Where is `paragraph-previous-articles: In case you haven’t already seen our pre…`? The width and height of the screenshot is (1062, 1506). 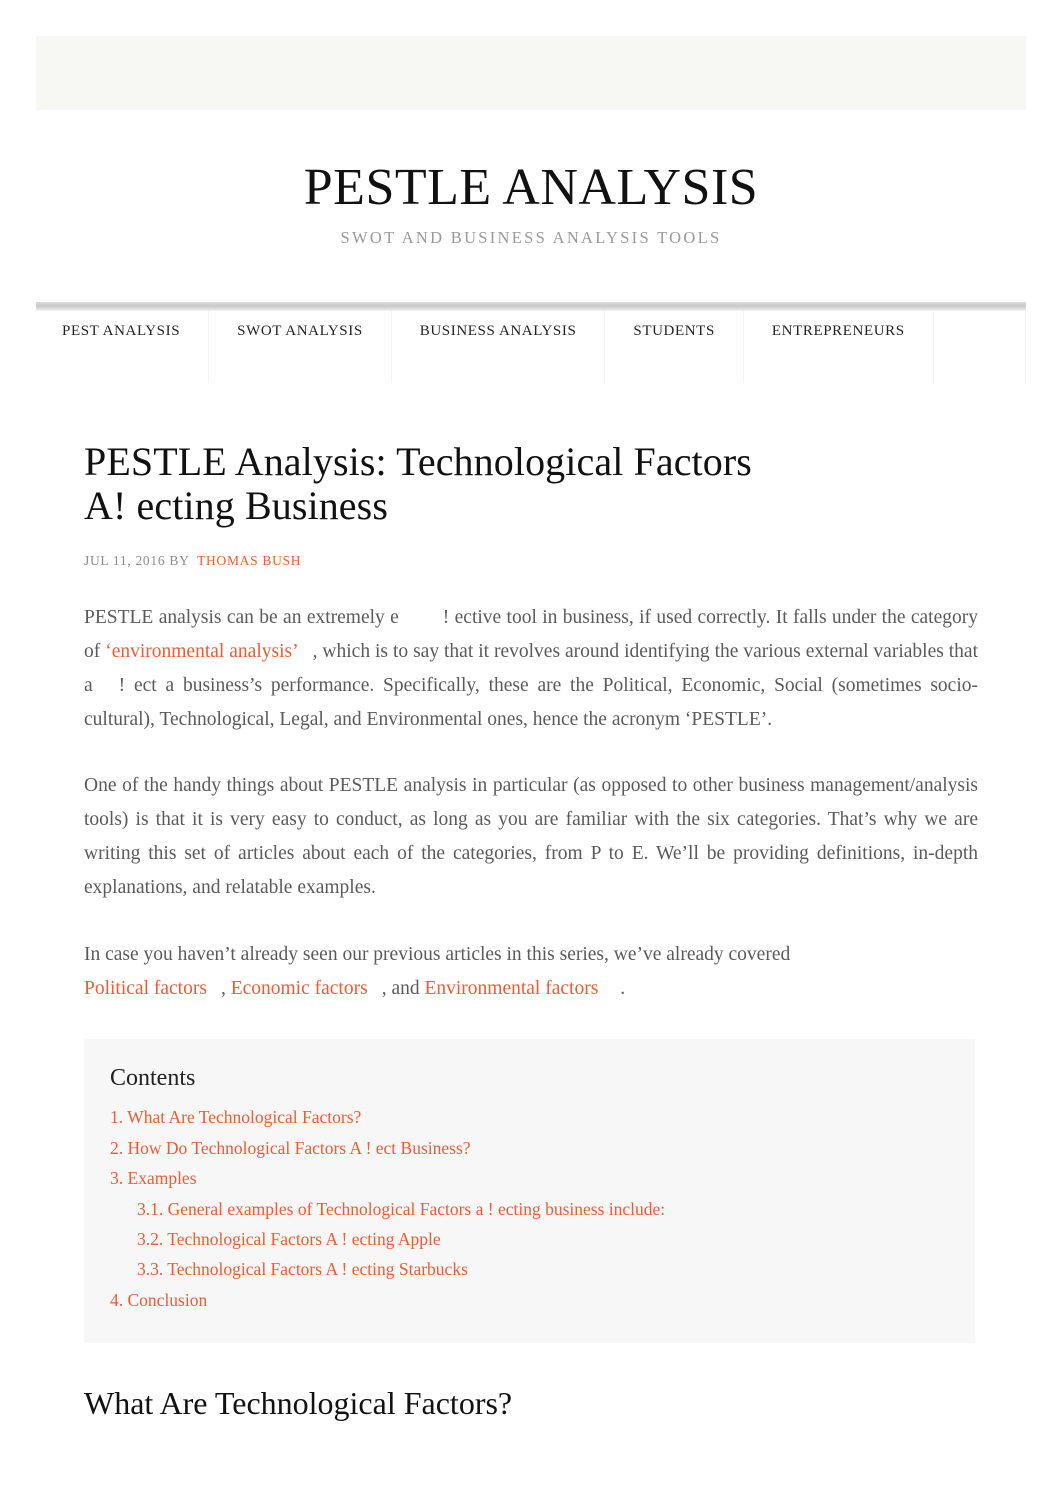
paragraph-previous-articles: In case you haven’t already seen our pre… is located at coordinates (531, 972).